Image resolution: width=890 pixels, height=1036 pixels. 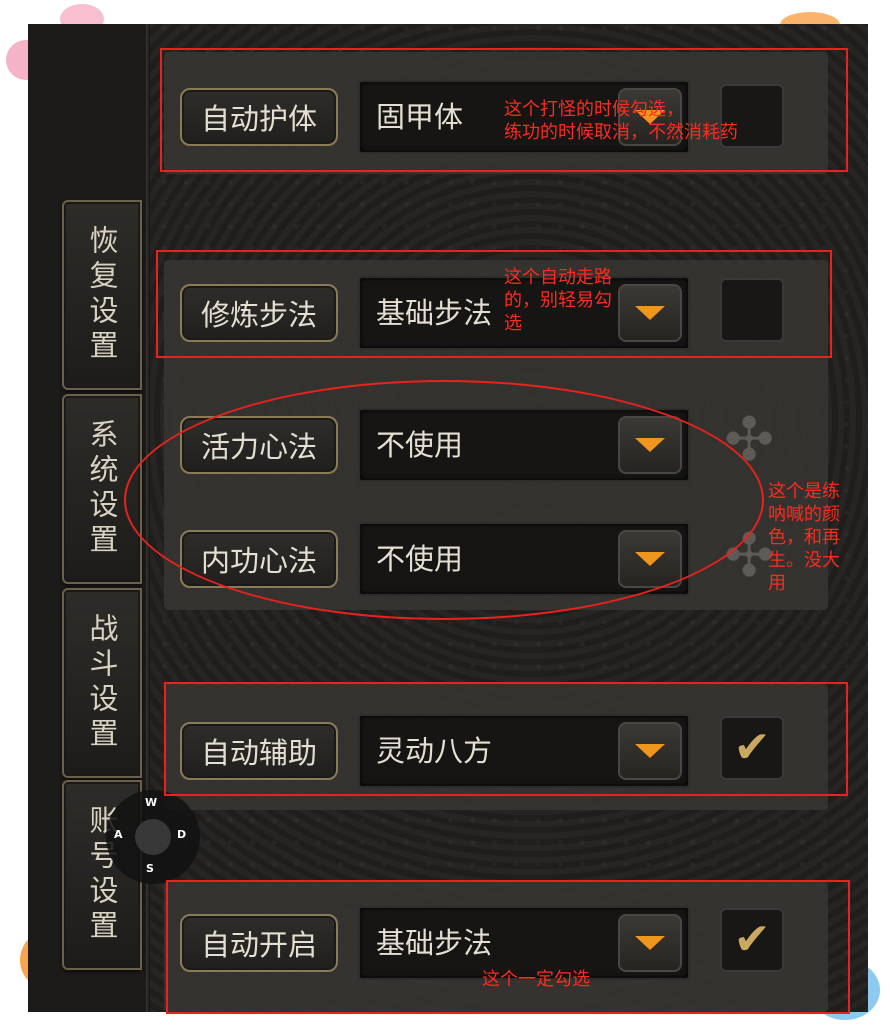 What do you see at coordinates (558, 300) in the screenshot?
I see `annotation-note-cultivation: 这个自动走路 的，别轻易勾 选` at bounding box center [558, 300].